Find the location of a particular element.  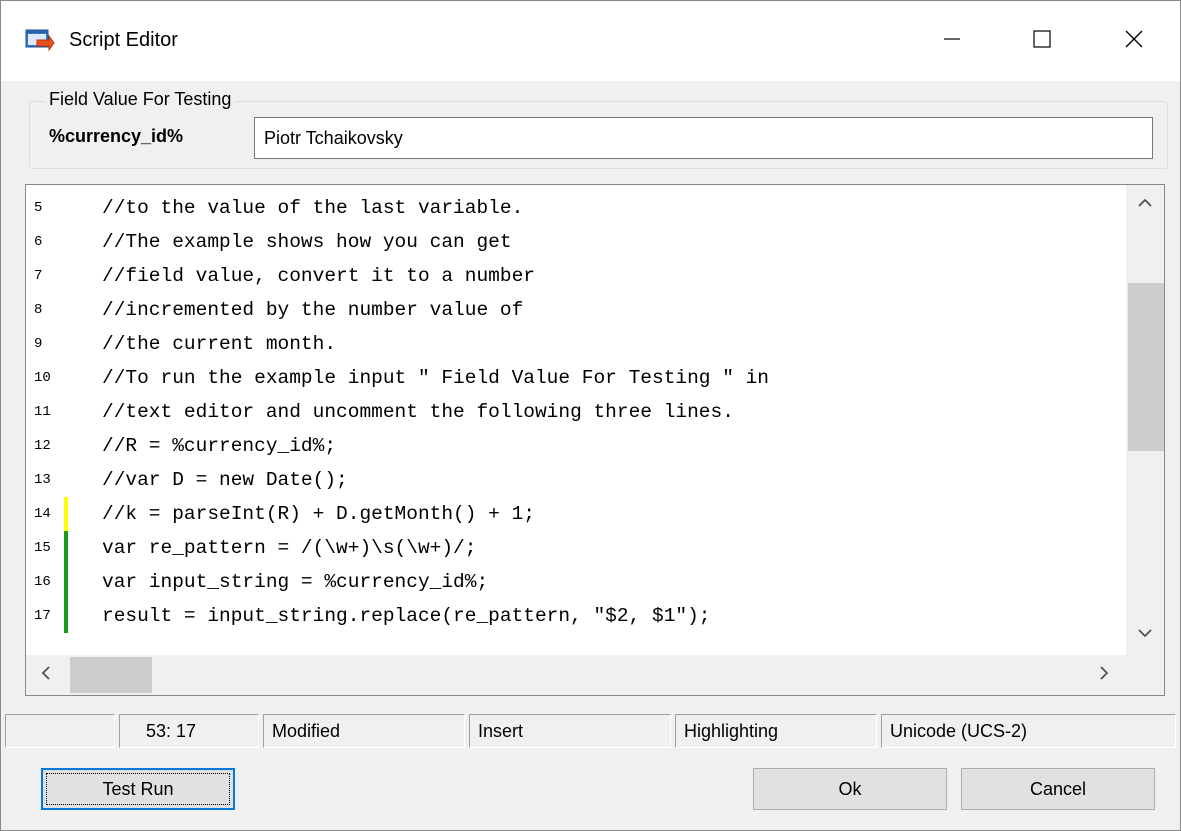

horizontal-scrollbar is located at coordinates (576, 675).